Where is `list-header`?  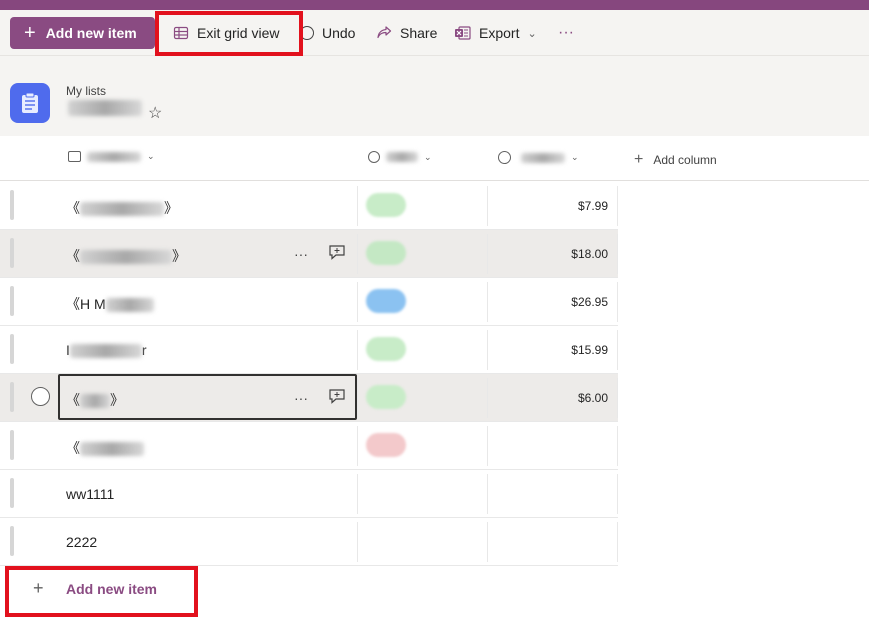
list-header is located at coordinates (434, 96).